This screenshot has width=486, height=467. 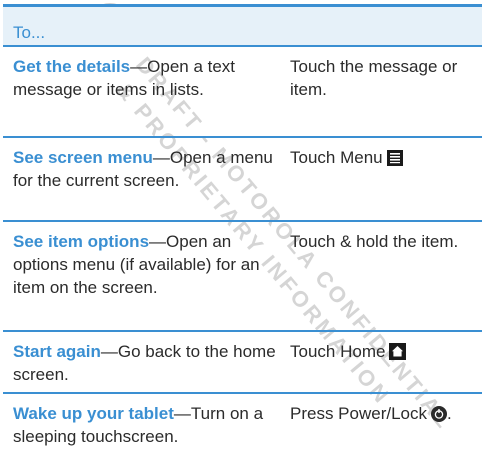 What do you see at coordinates (374, 78) in the screenshot?
I see `row-action-text: Touch the message or item.` at bounding box center [374, 78].